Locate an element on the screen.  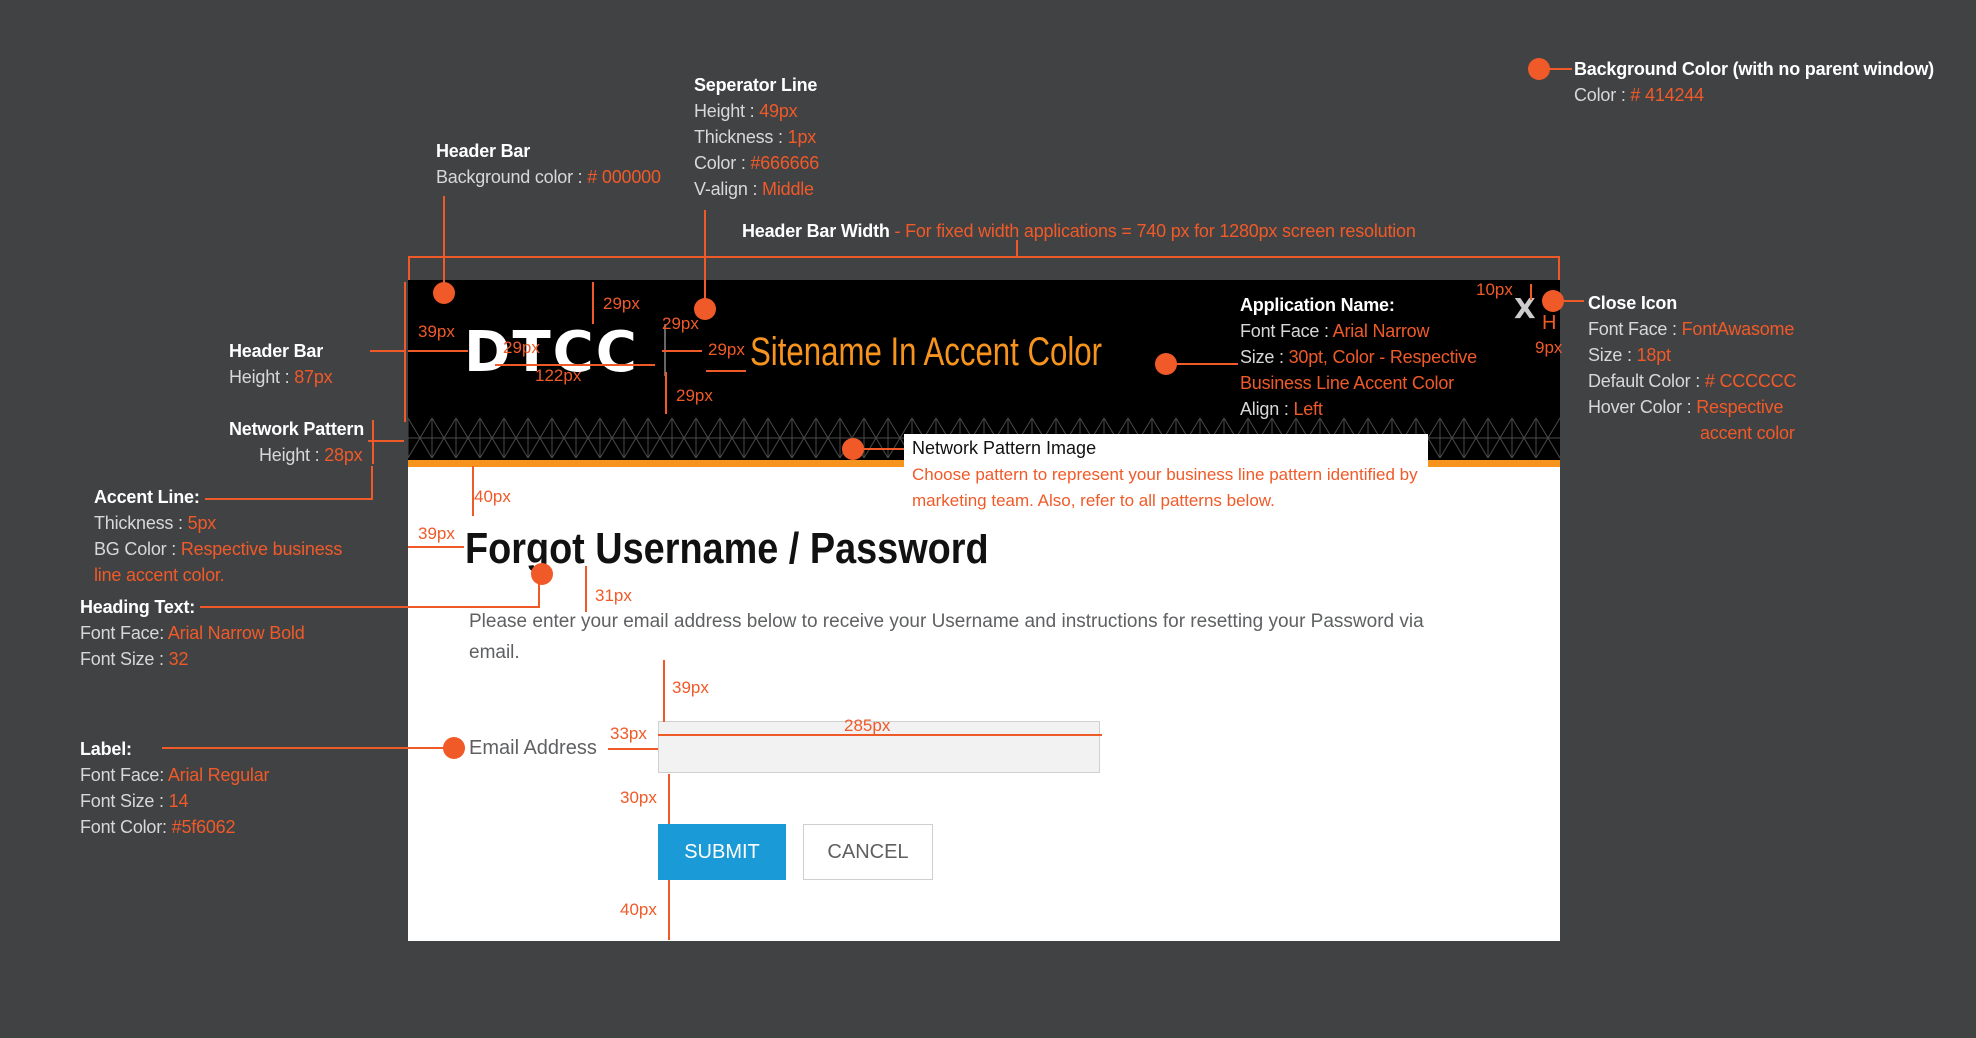
bg-key: Color : is located at coordinates (1602, 95).